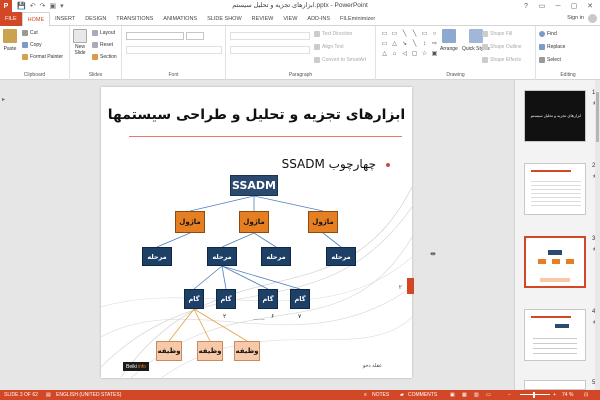 The image size is (600, 400). What do you see at coordinates (256, 115) in the screenshot?
I see `slide-title: ابزارهای تجزیه و تحلیل و طراحی سیستمها` at bounding box center [256, 115].